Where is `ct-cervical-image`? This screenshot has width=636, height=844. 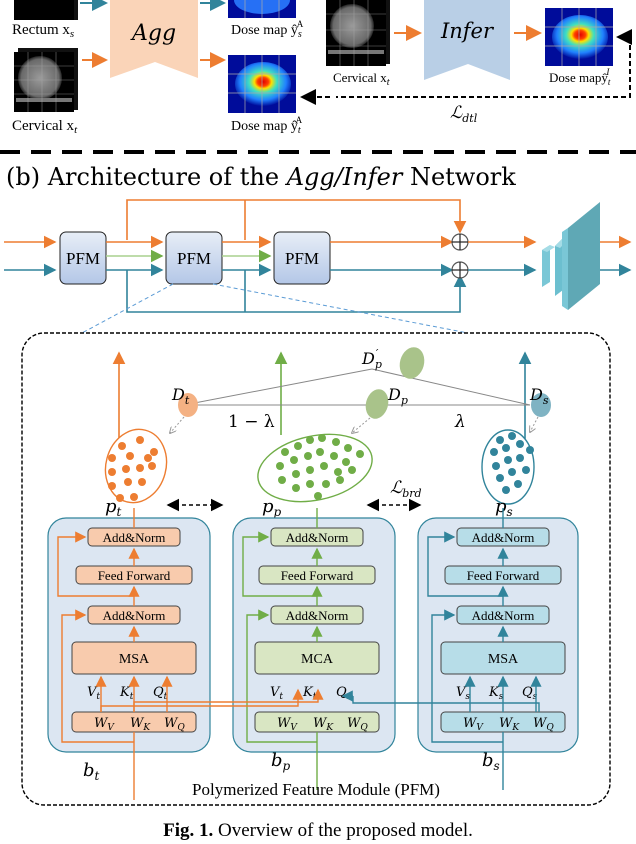
ct-cervical-image is located at coordinates (46, 80).